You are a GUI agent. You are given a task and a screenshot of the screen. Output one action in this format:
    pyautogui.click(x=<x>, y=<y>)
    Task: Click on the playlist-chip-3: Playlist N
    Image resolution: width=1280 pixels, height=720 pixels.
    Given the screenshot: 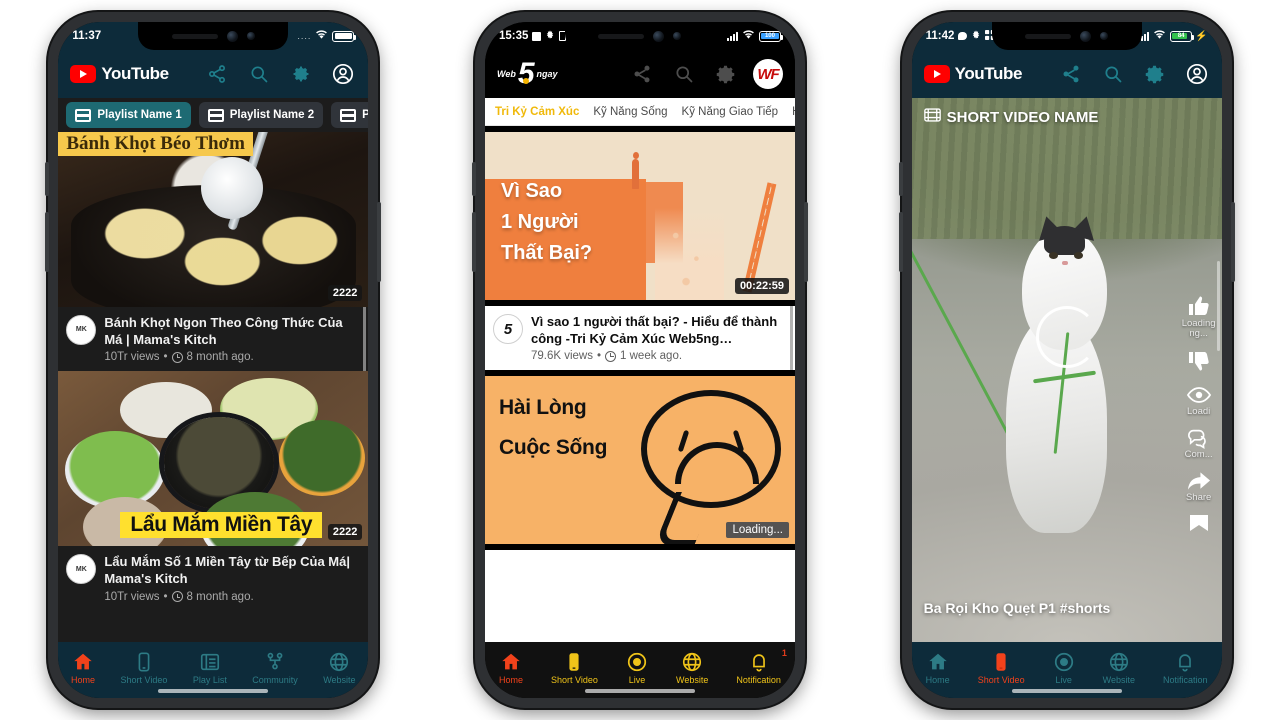 What is the action you would take?
    pyautogui.click(x=350, y=115)
    